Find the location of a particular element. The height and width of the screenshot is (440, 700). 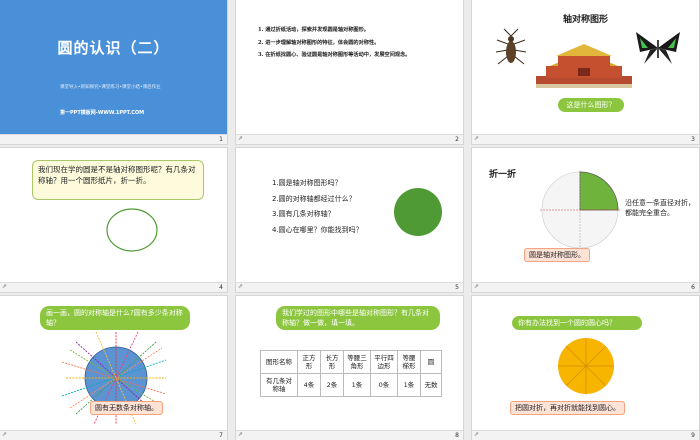

folded-circle-diagram is located at coordinates (580, 210).